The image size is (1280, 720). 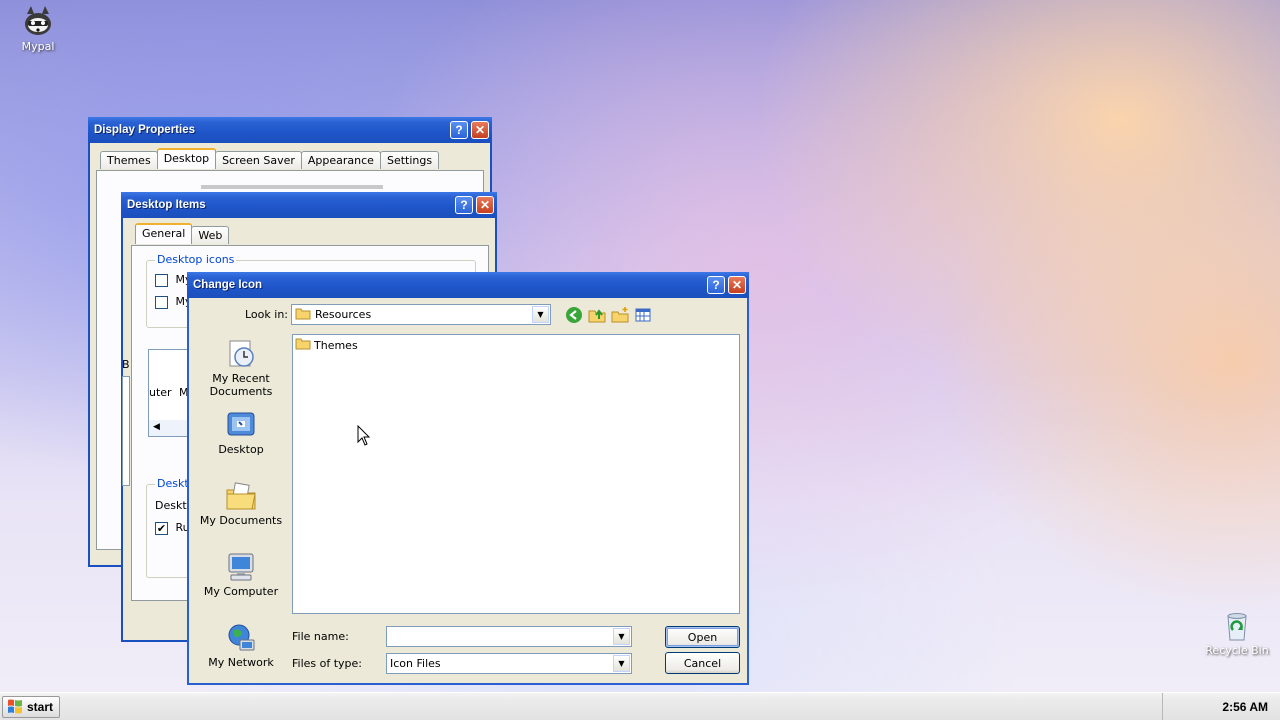 I want to click on look-in-dropdown: Resources ▼, so click(x=421, y=314).